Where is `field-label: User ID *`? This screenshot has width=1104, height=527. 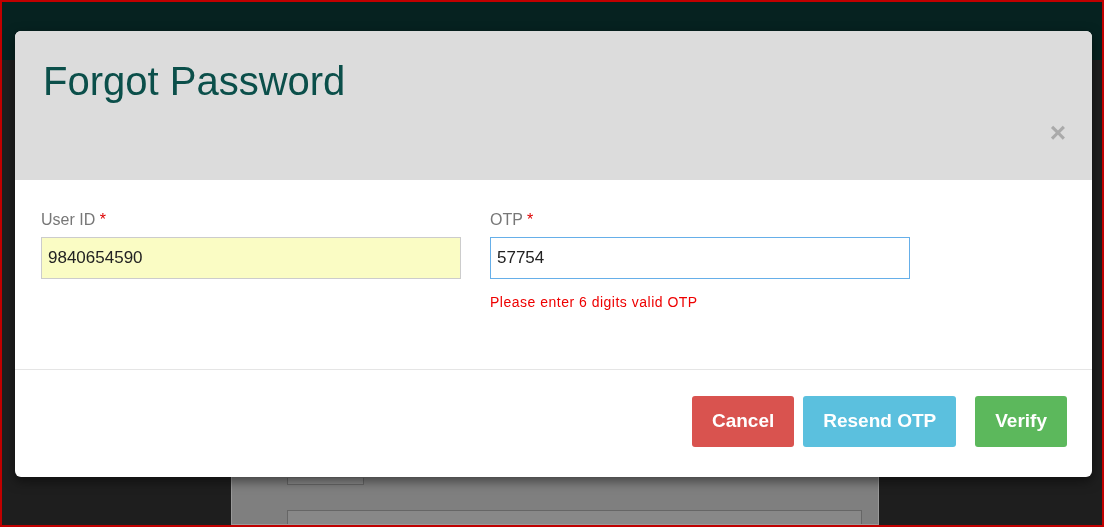 field-label: User ID * is located at coordinates (73, 220).